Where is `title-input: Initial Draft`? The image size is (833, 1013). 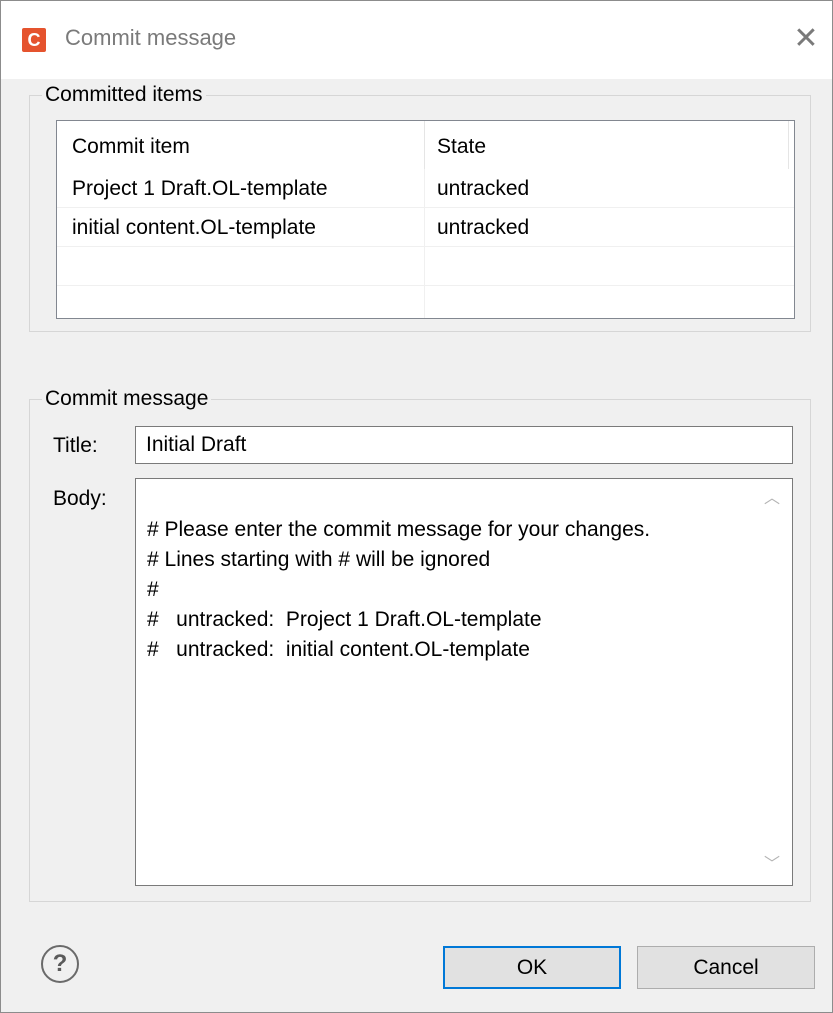
title-input: Initial Draft is located at coordinates (464, 445).